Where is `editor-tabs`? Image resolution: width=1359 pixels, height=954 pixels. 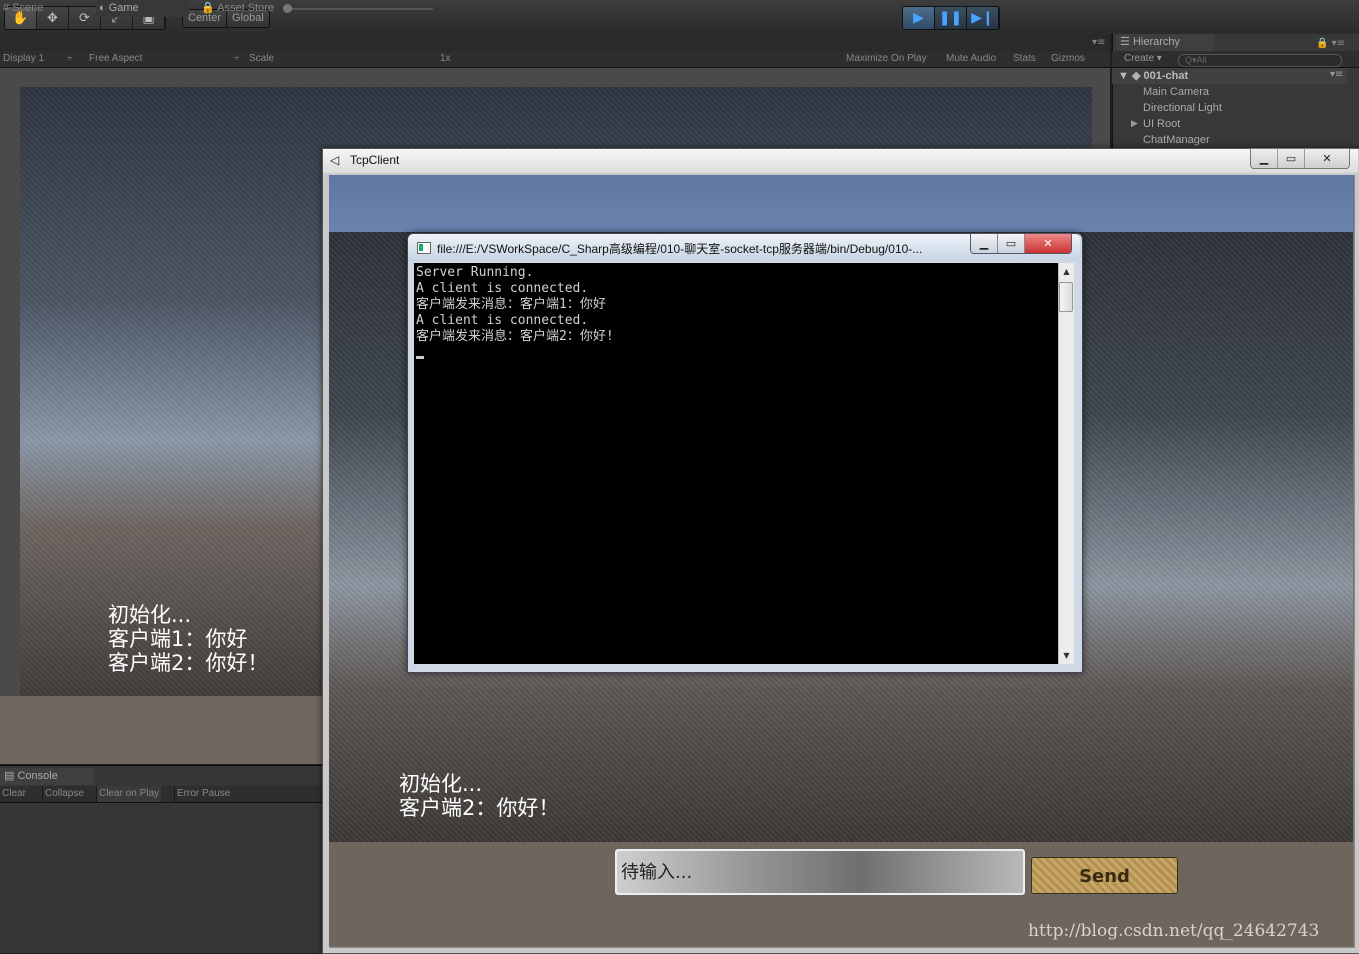
editor-tabs is located at coordinates (555, 42).